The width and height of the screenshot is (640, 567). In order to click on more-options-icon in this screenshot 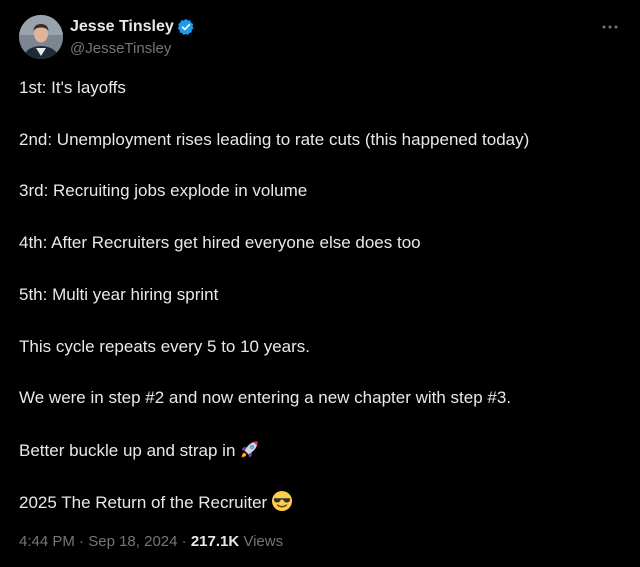, I will do `click(610, 27)`.